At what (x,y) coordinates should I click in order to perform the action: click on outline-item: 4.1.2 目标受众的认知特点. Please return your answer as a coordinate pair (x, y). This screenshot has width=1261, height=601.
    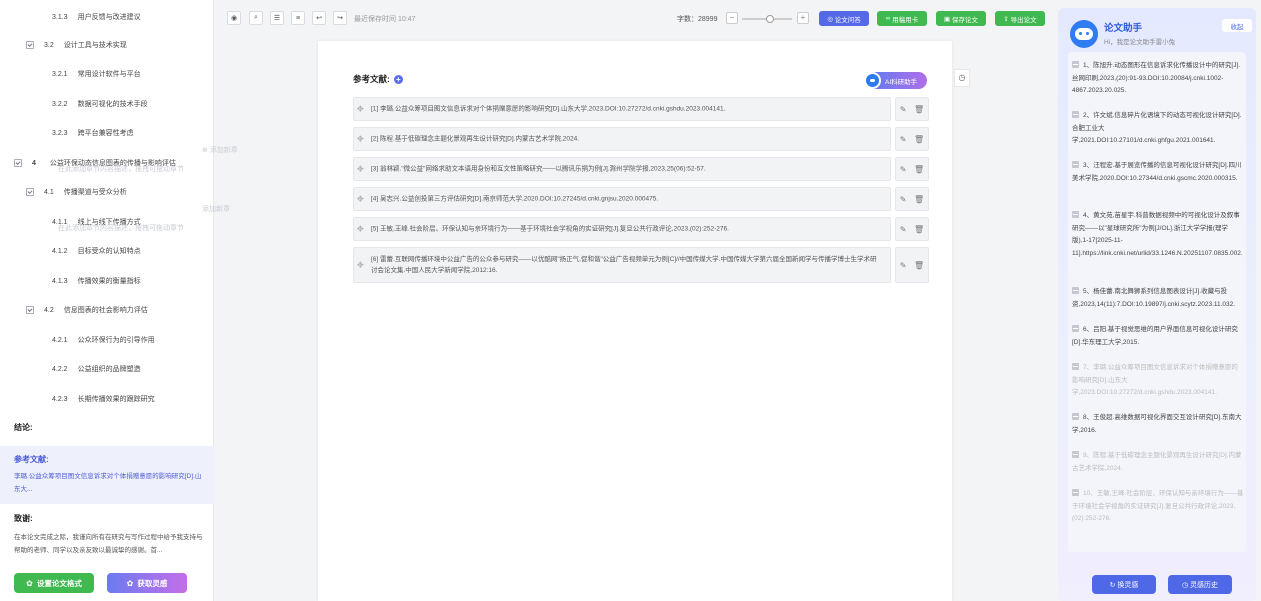
    Looking at the image, I should click on (107, 251).